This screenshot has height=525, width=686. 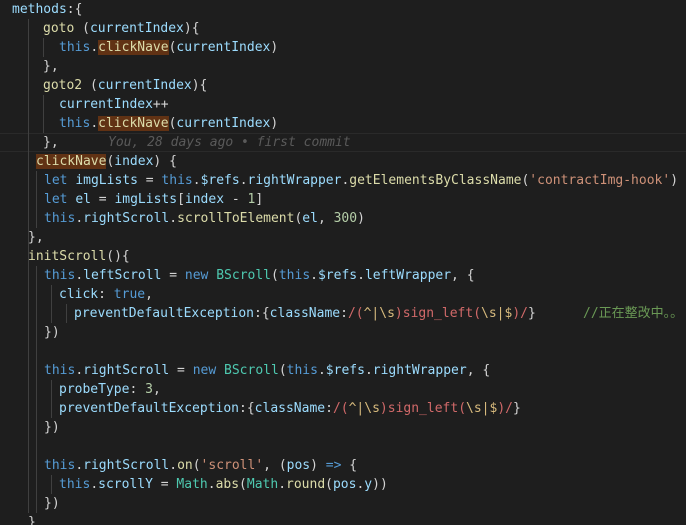 I want to click on code-line-3: this.clickNave(currentIndex), so click(x=168, y=47).